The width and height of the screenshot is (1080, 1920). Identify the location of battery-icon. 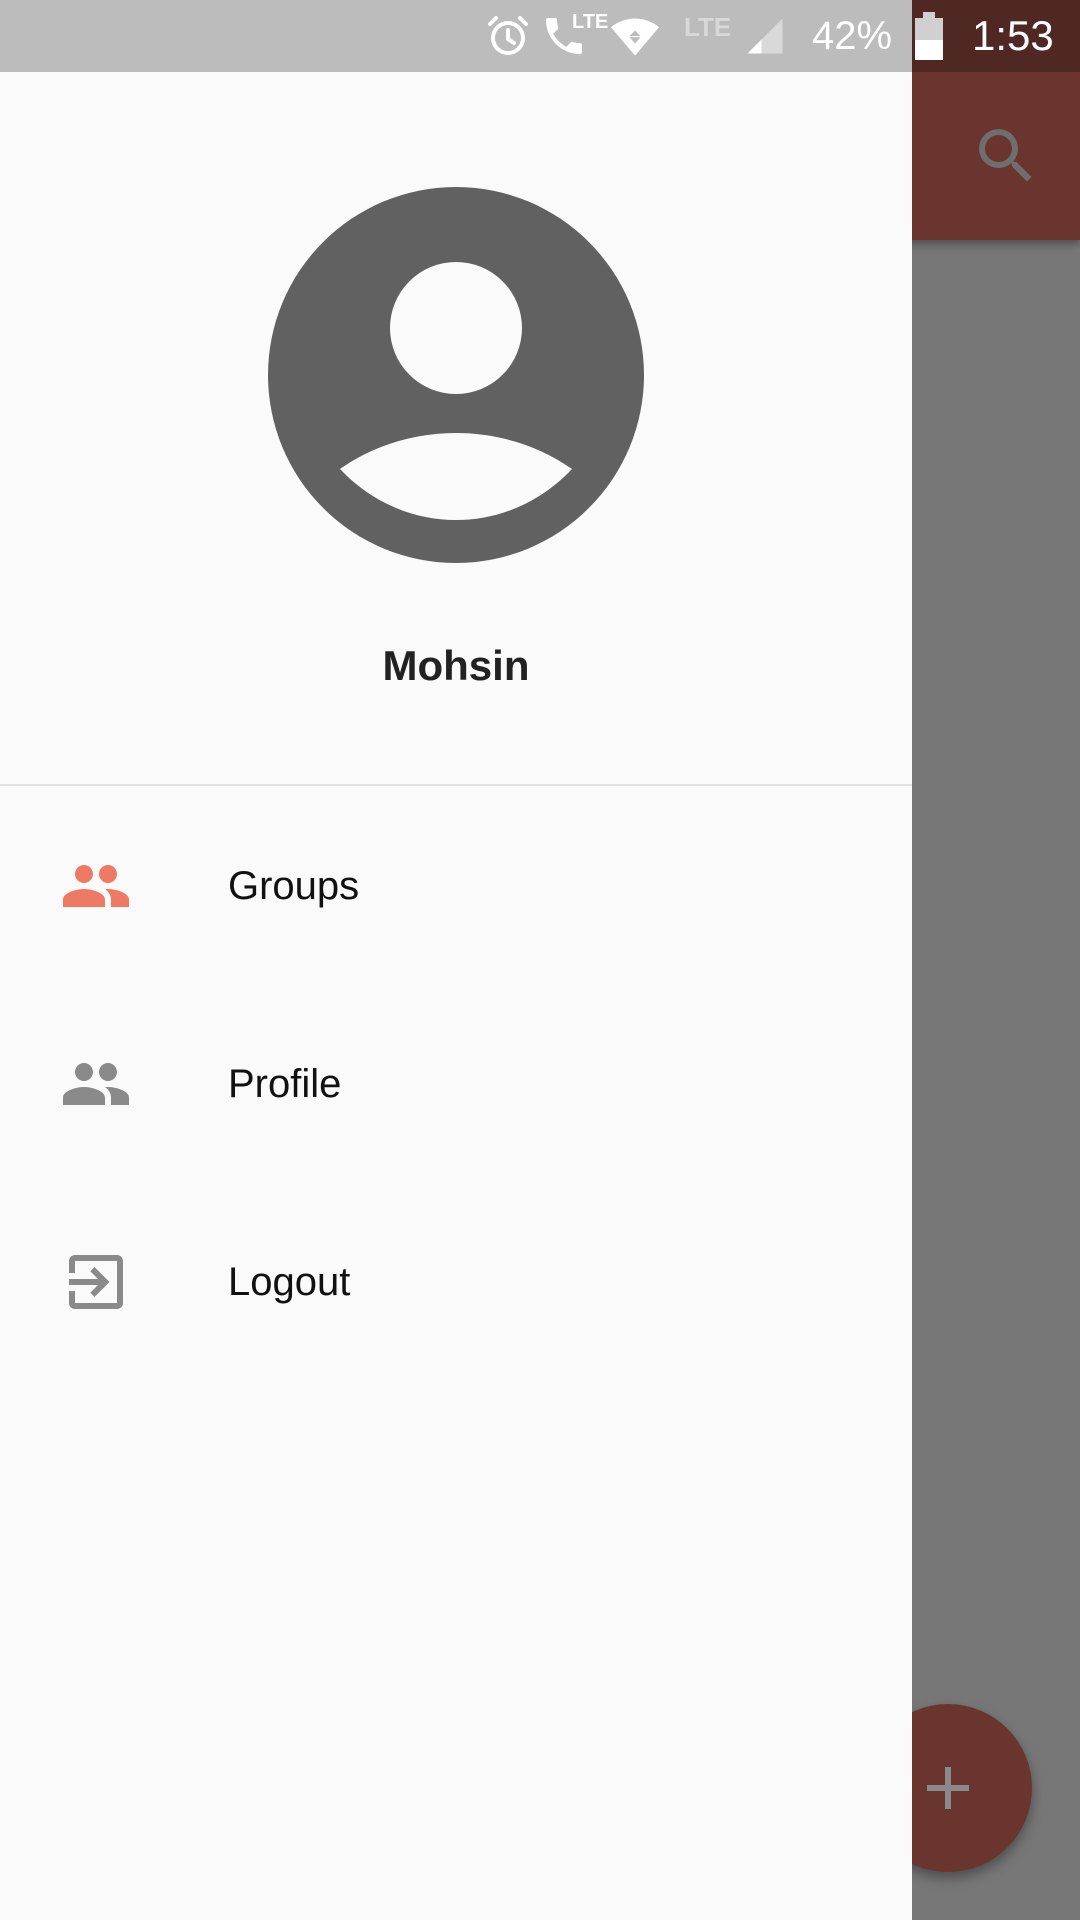
(929, 36).